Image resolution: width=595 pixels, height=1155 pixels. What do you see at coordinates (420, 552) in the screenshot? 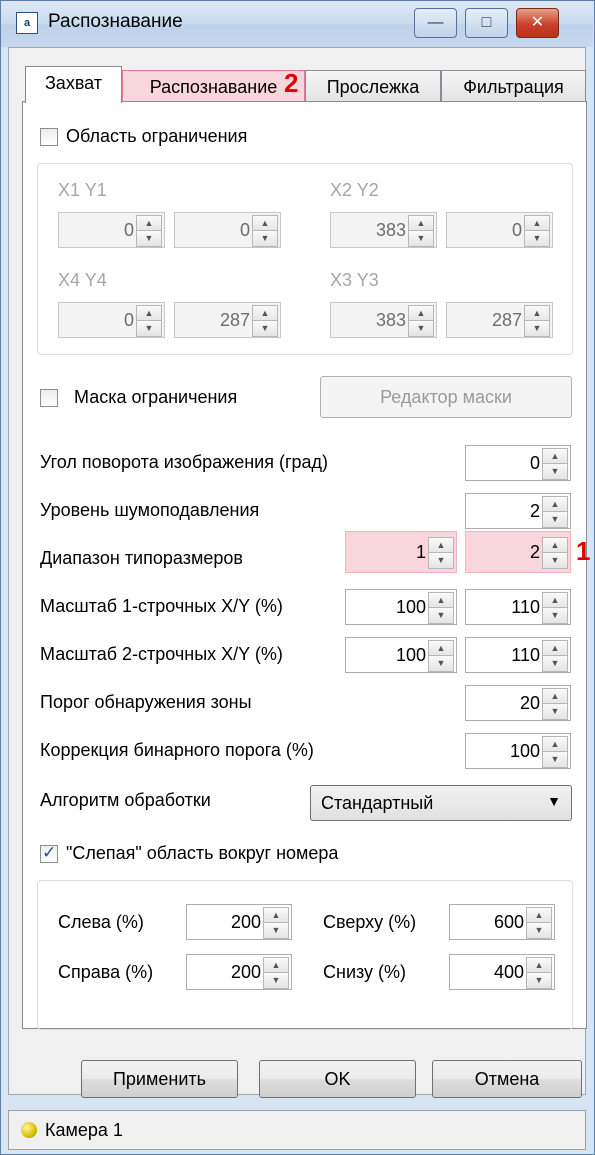
I see `size-min-value: 1` at bounding box center [420, 552].